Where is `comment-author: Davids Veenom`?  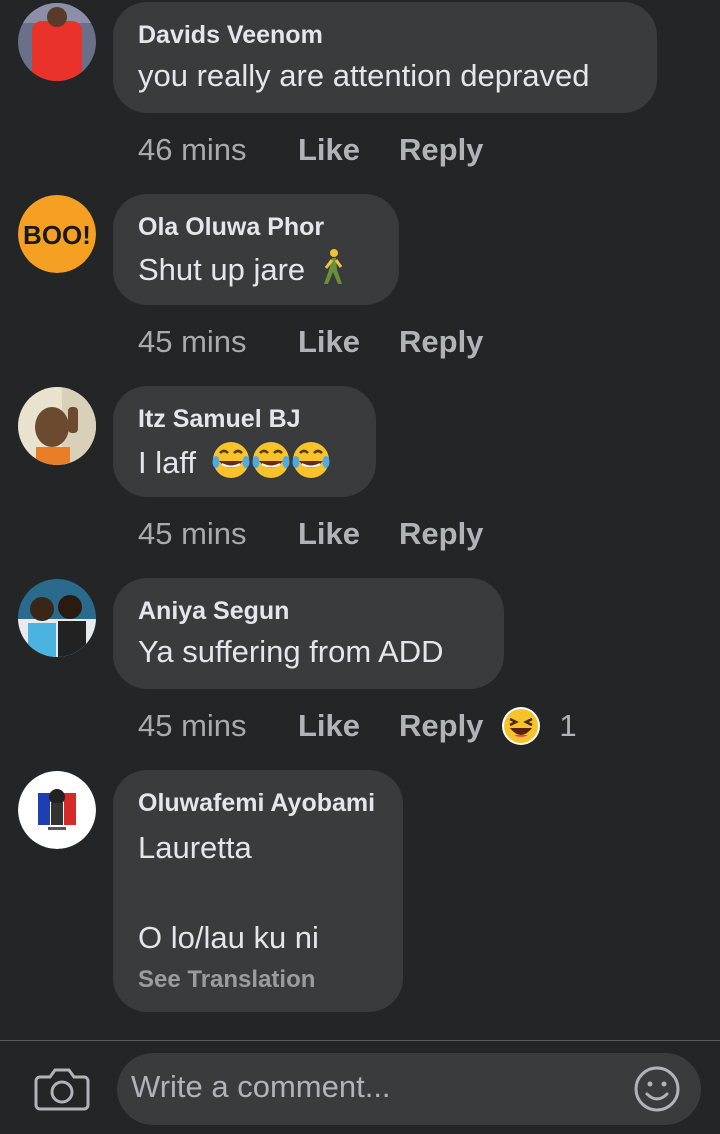 comment-author: Davids Veenom is located at coordinates (384, 35).